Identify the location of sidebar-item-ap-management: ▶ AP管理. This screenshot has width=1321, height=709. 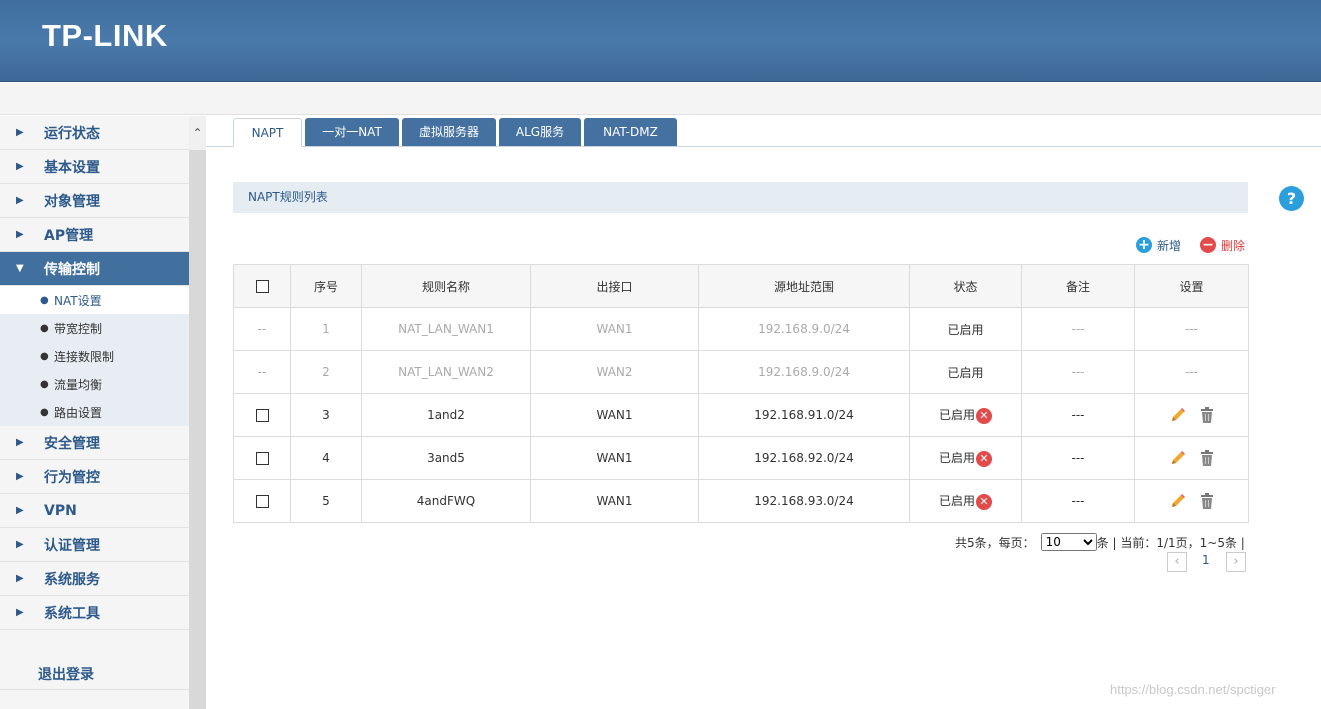
(94, 235).